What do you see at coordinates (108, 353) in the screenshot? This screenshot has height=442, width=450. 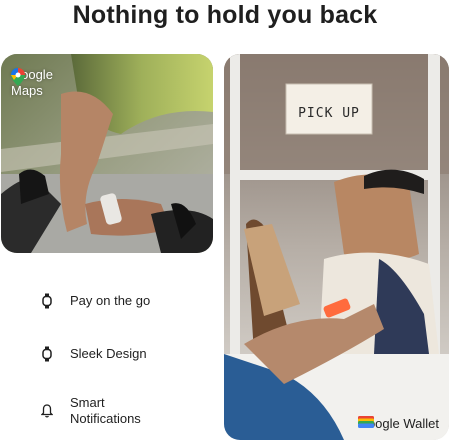 I see `feature-label: Sleek Design` at bounding box center [108, 353].